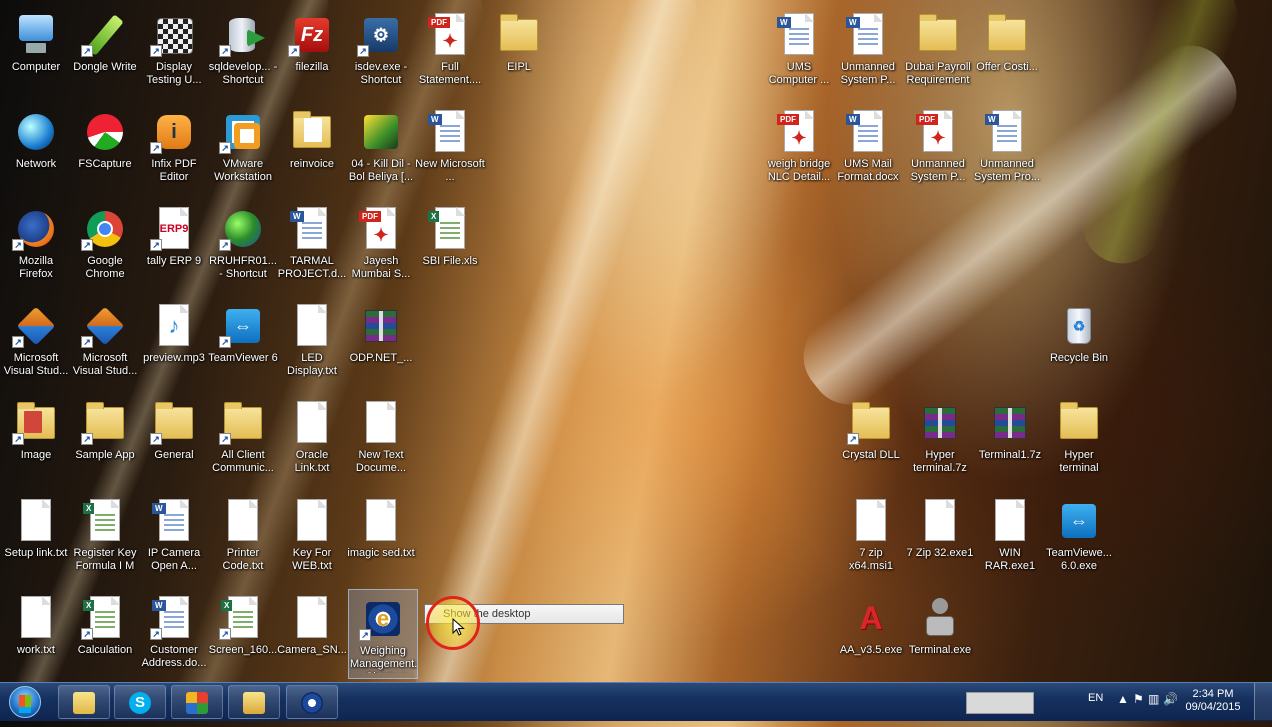 The width and height of the screenshot is (1272, 727). I want to click on word-file-icon: W ↗, so click(174, 618).